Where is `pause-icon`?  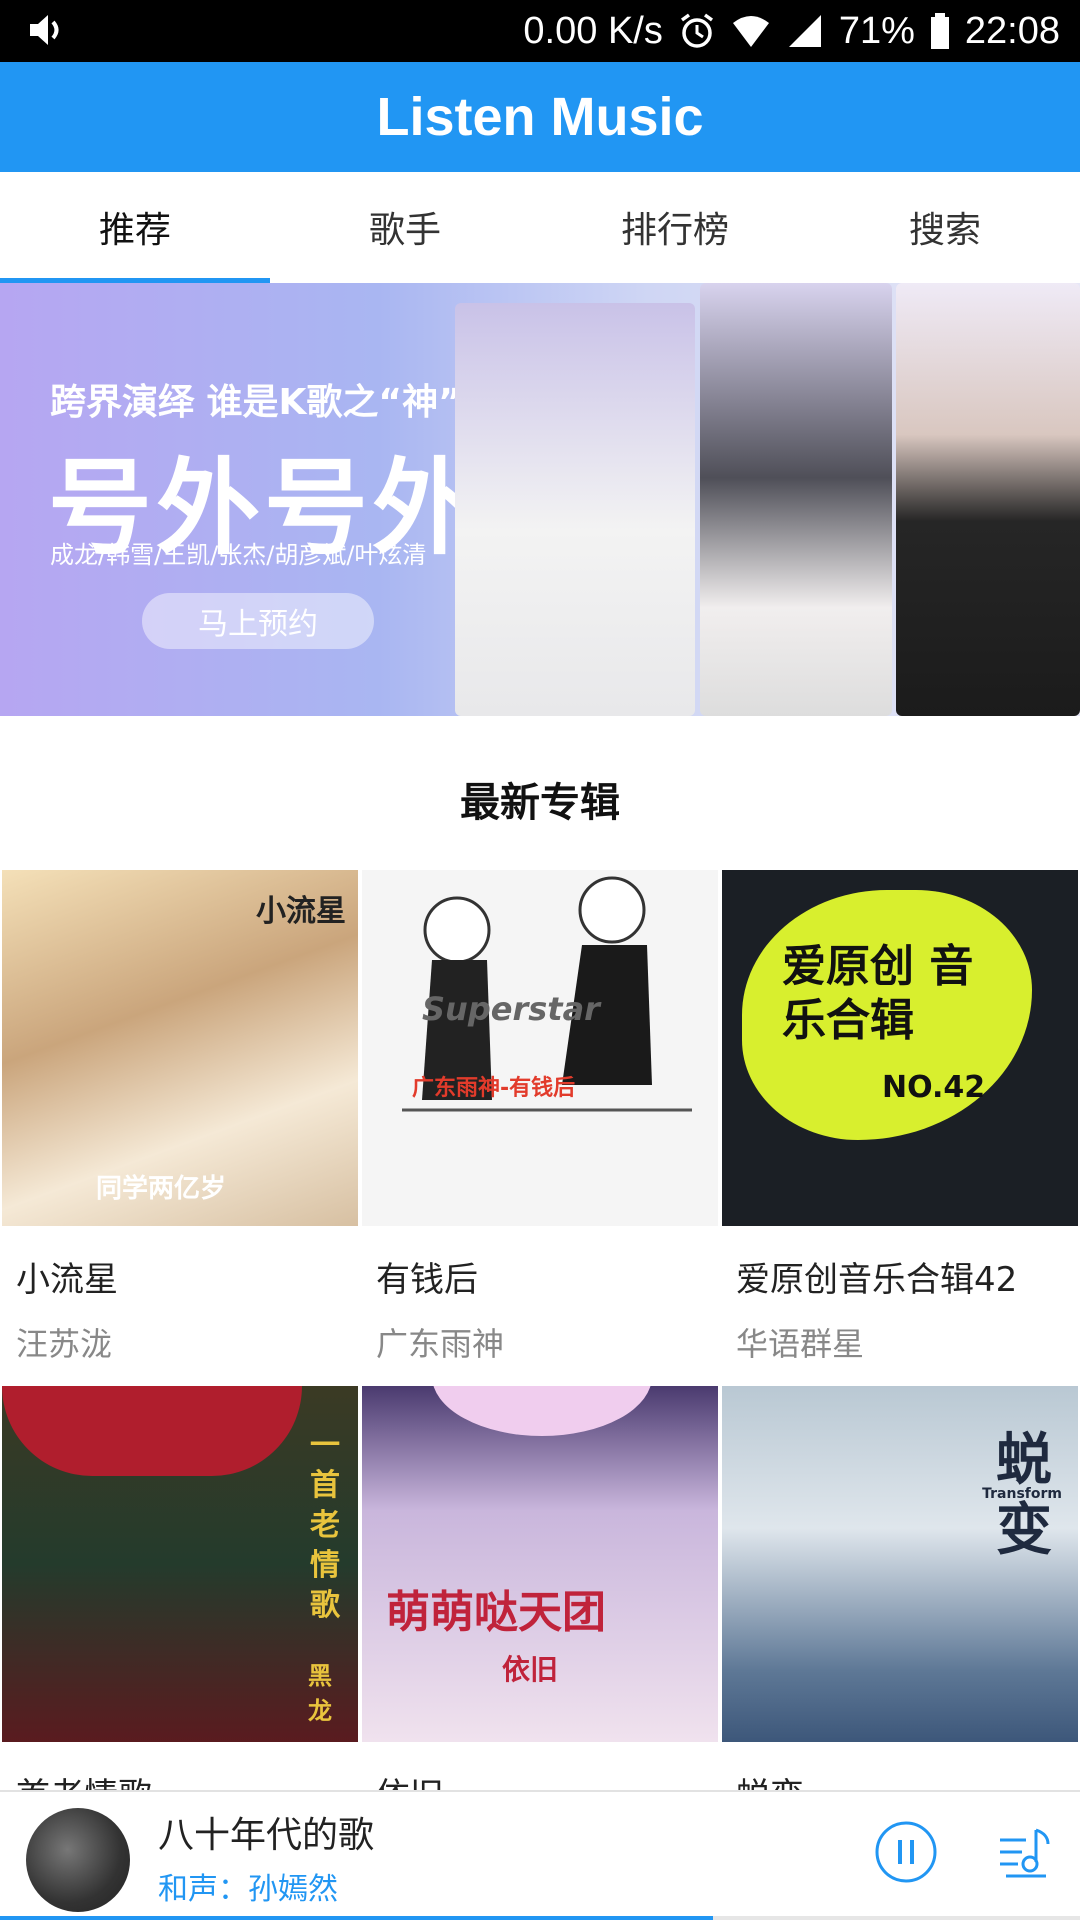 pause-icon is located at coordinates (906, 1852).